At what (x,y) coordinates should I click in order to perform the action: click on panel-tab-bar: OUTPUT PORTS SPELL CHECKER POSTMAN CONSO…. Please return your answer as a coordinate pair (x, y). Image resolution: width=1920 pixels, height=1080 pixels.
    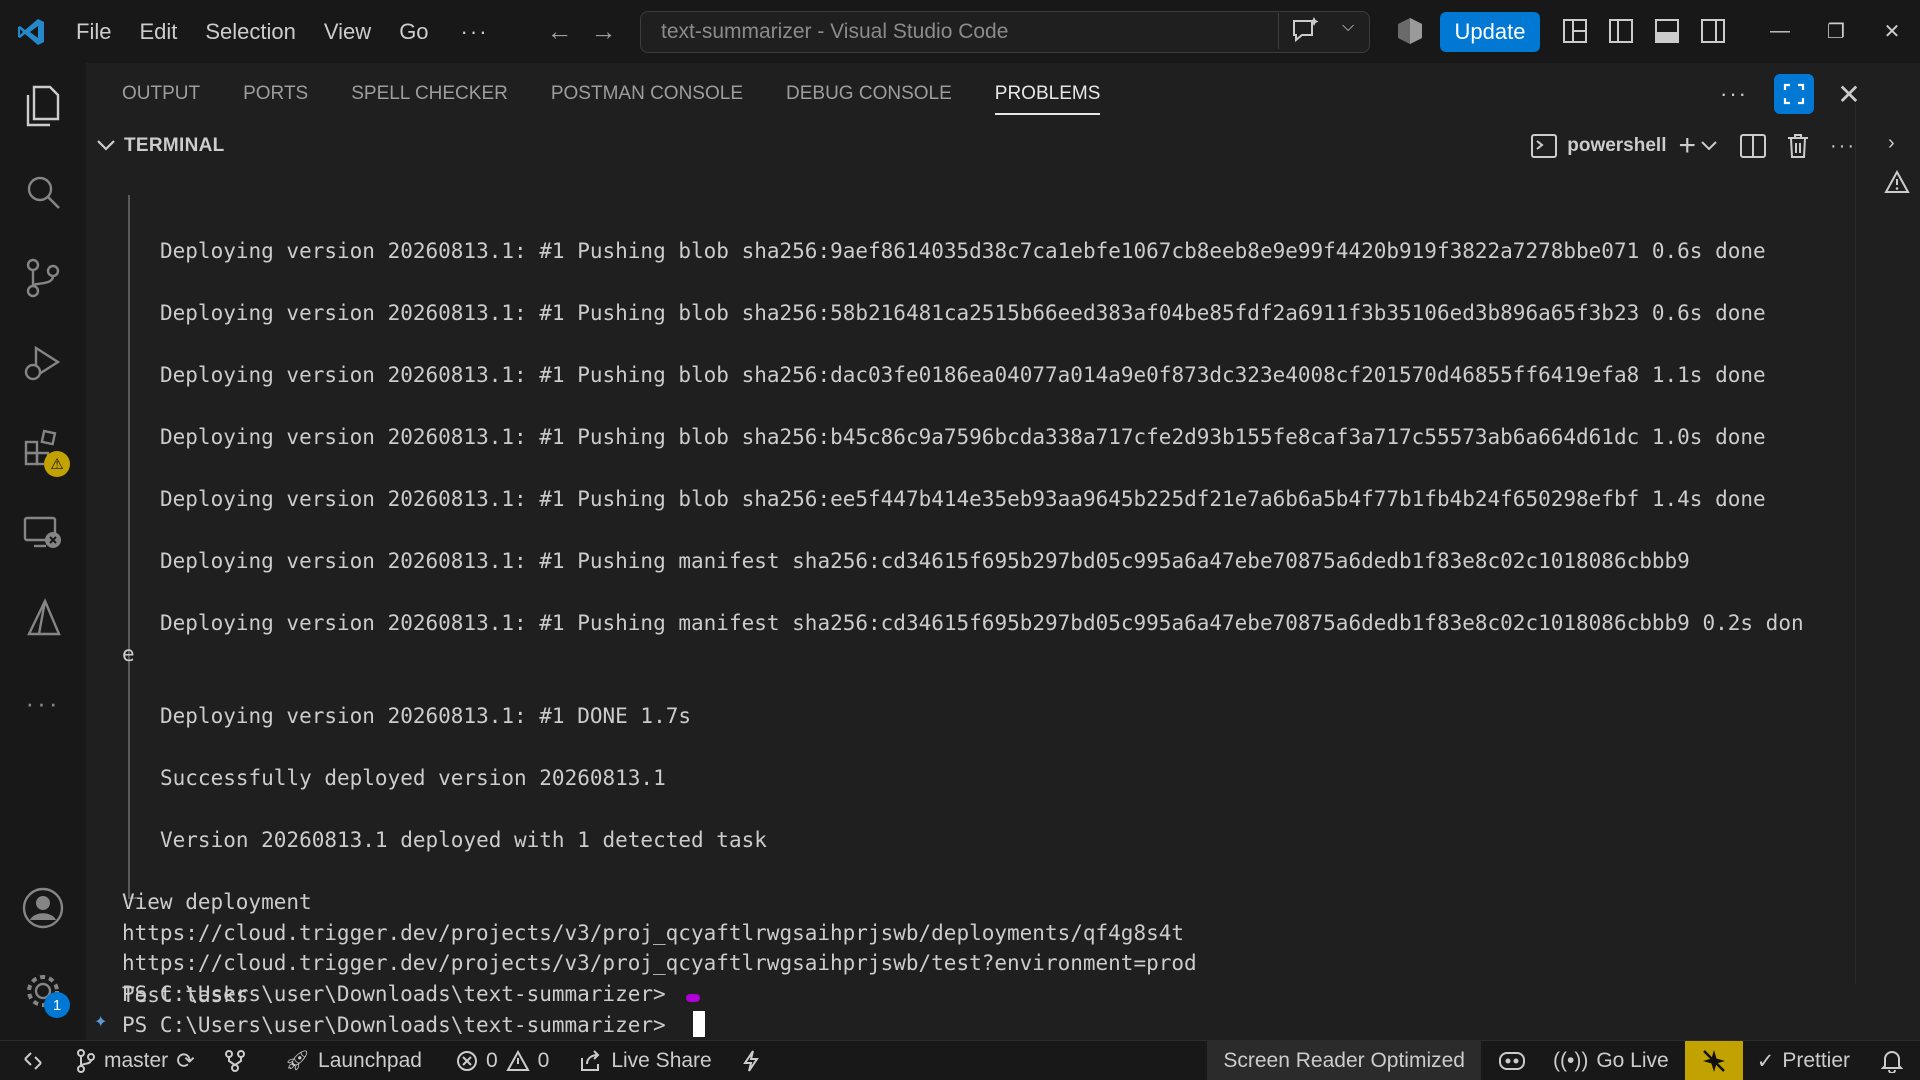
    Looking at the image, I should click on (1003, 94).